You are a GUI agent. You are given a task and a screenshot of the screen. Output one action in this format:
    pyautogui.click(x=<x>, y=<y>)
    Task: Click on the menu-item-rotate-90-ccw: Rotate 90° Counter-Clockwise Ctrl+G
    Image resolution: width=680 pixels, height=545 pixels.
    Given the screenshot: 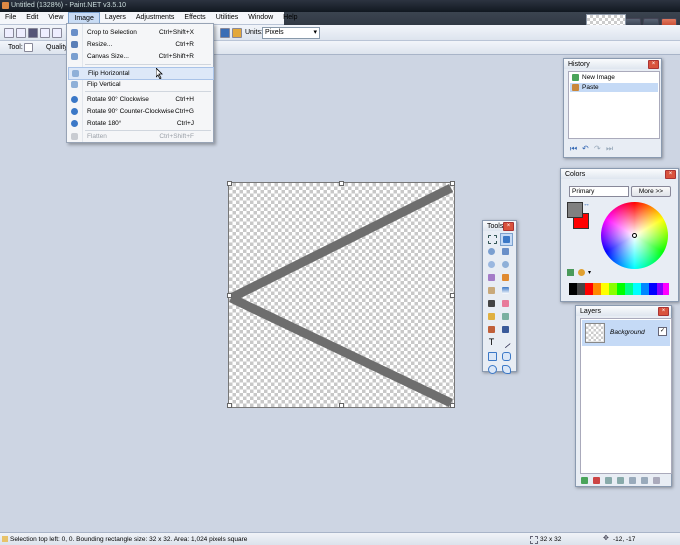 What is the action you would take?
    pyautogui.click(x=140, y=111)
    